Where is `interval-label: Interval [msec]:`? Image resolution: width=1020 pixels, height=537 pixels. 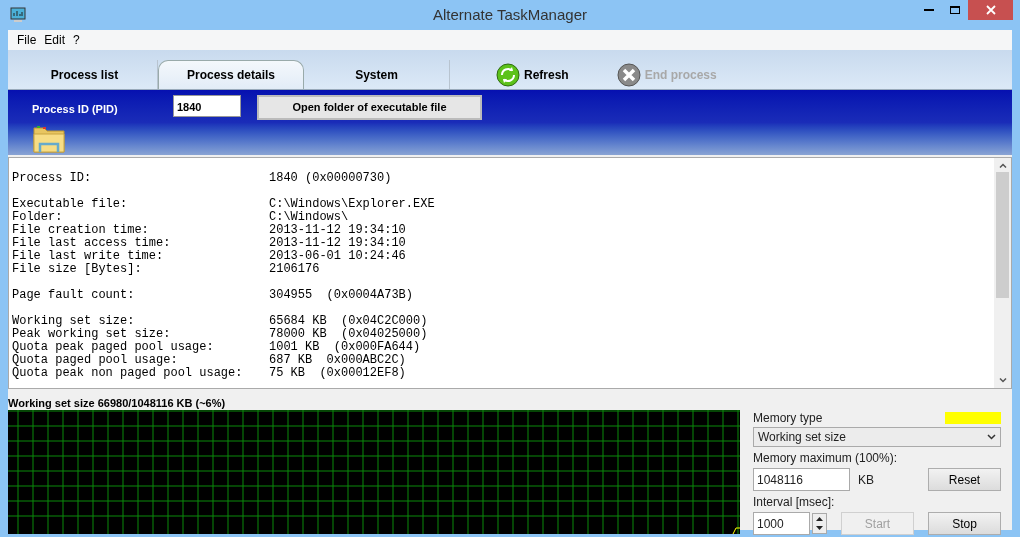 interval-label: Interval [msec]: is located at coordinates (794, 502).